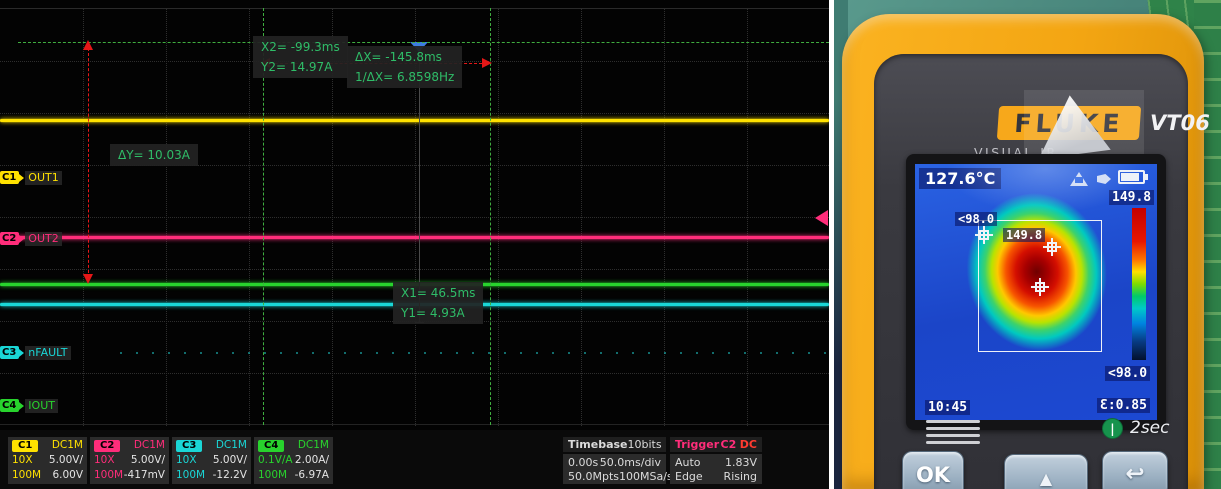 The height and width of the screenshot is (489, 1221). I want to click on alarm-icon, so click(1079, 179).